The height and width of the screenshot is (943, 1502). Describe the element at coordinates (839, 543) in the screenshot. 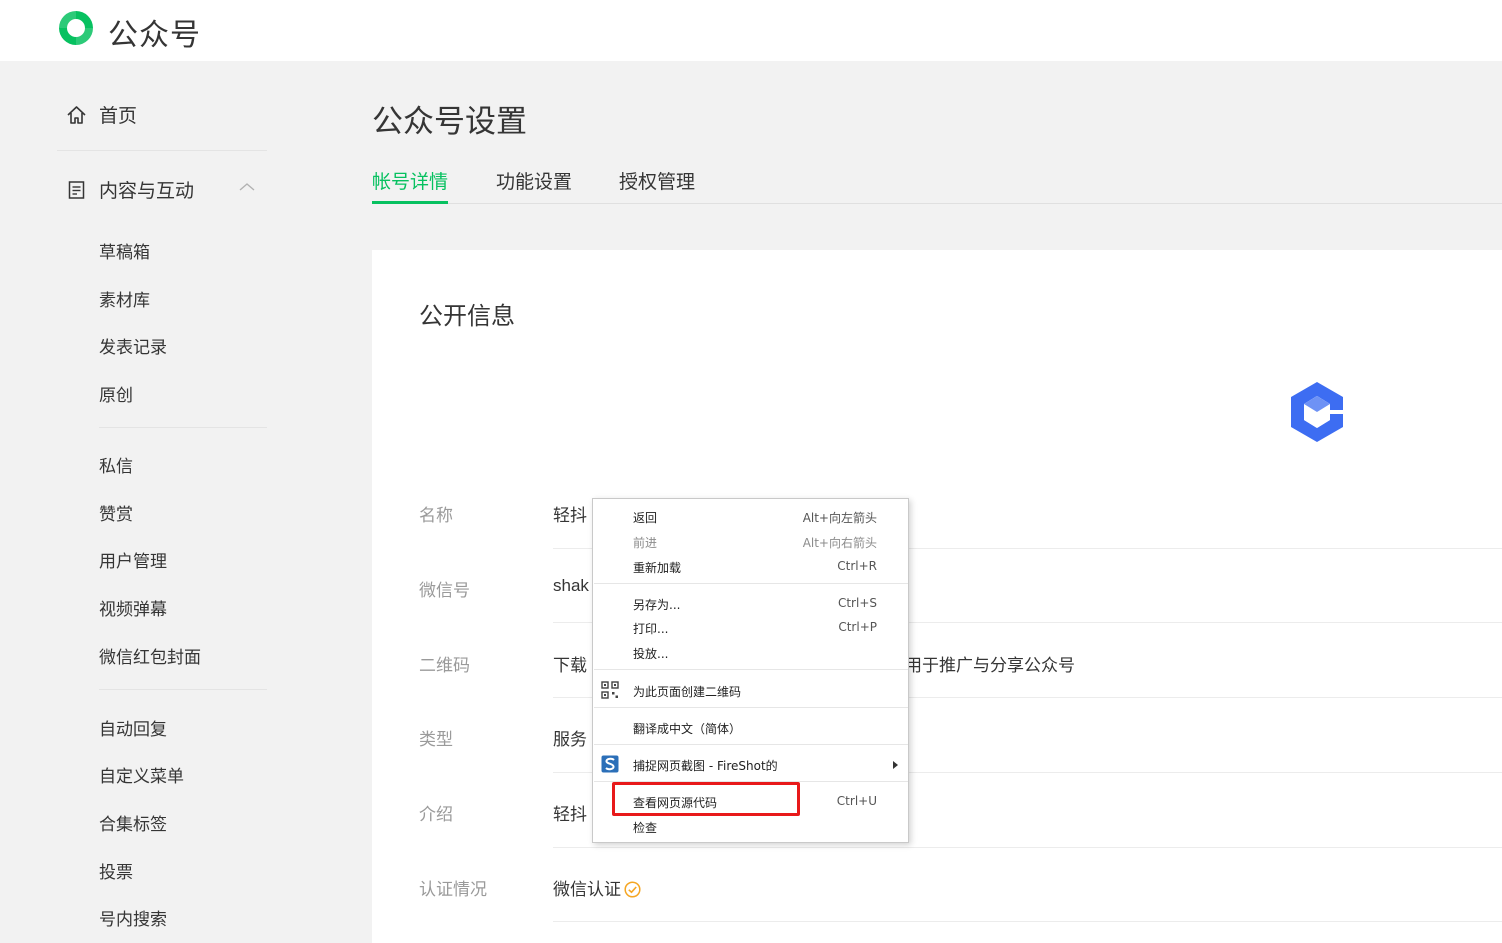

I see `ctx-forward-shortcut: Alt+向右箭头` at that location.